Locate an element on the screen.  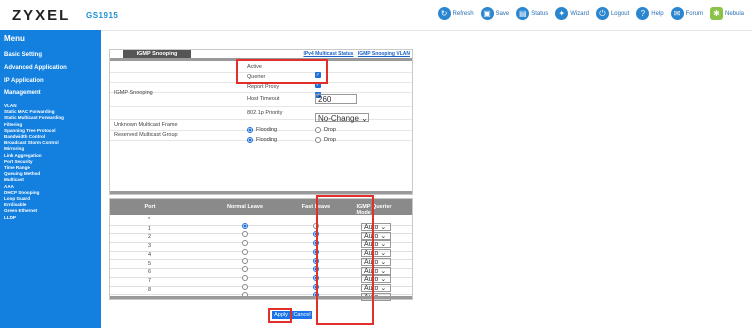
brand-logo: ZYXEL is located at coordinates (41, 15).